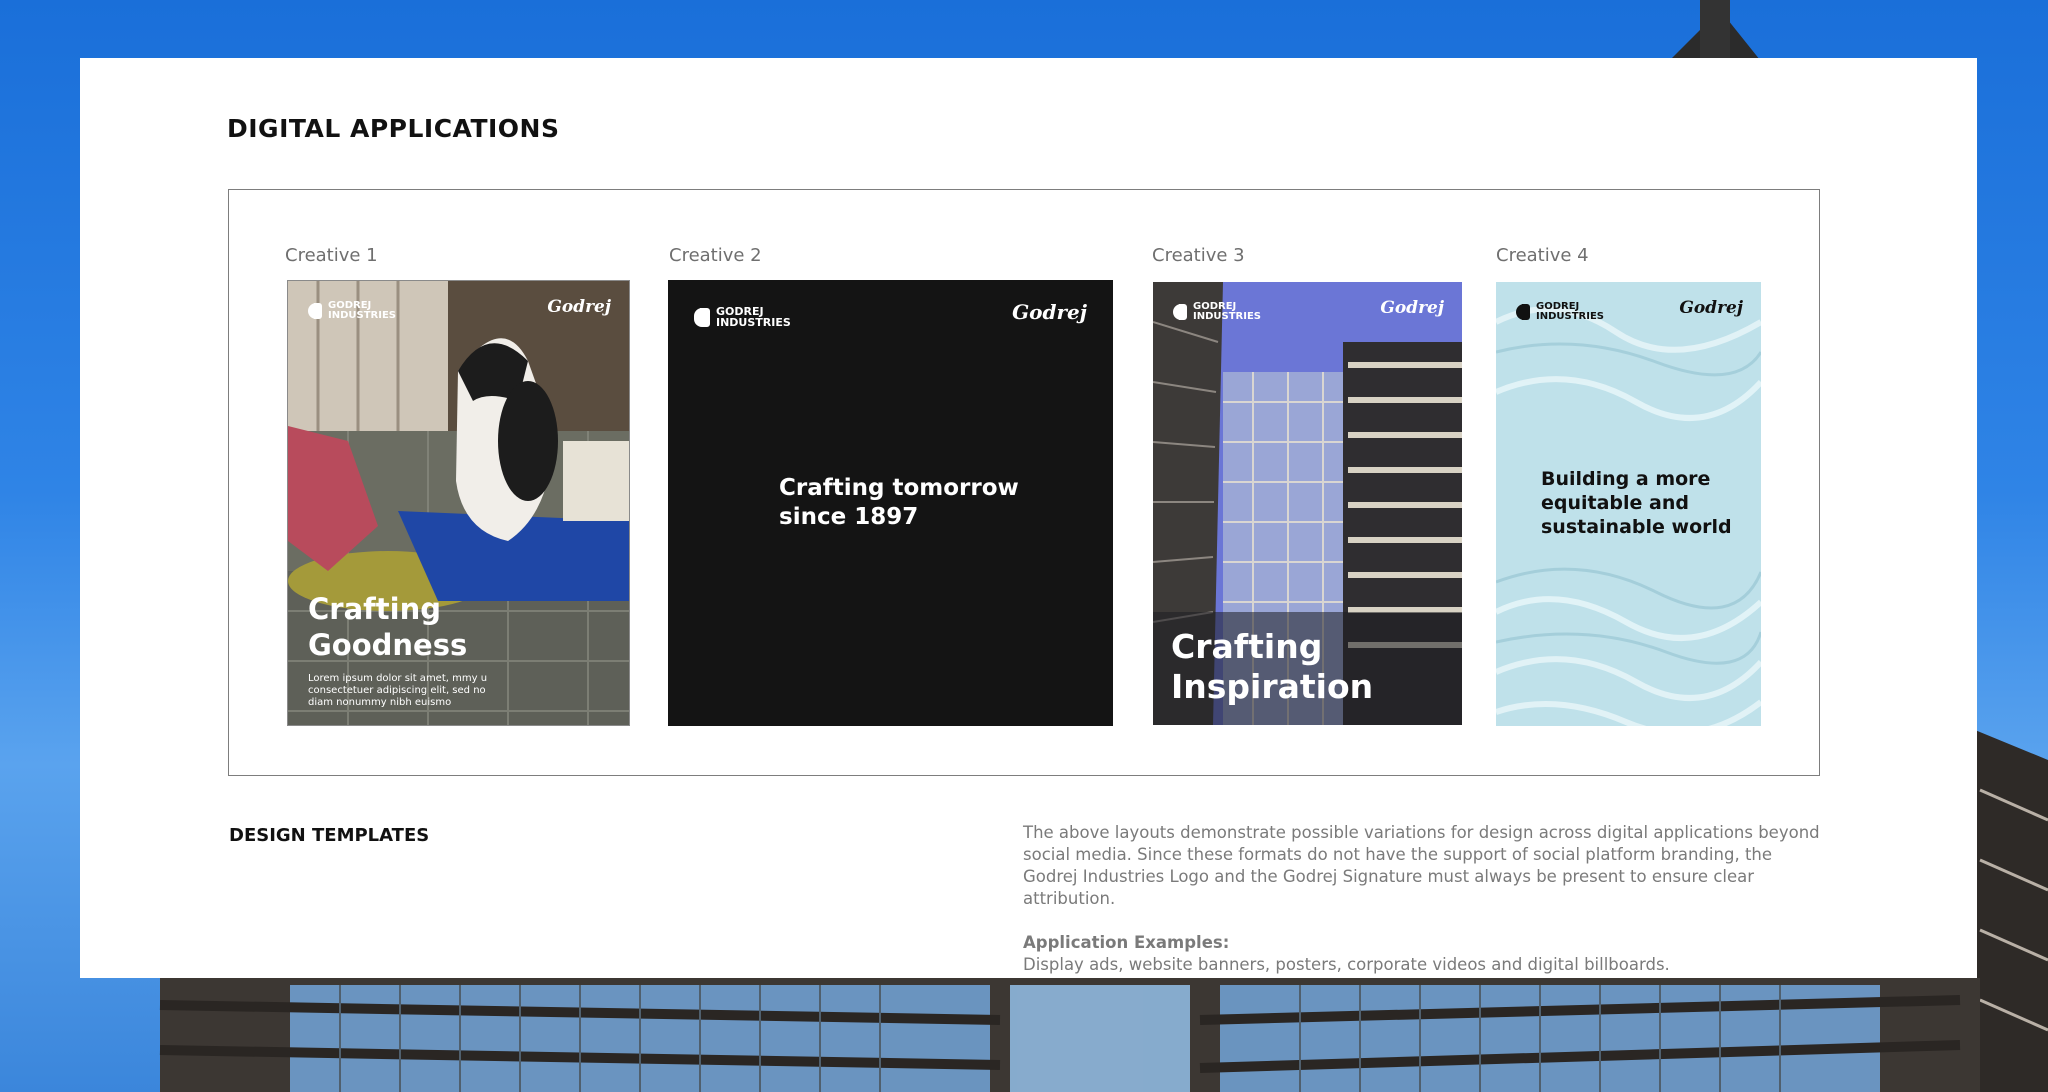 This screenshot has width=2048, height=1092. Describe the element at coordinates (1198, 255) in the screenshot. I see `creative-3-caption: Creative 3` at that location.